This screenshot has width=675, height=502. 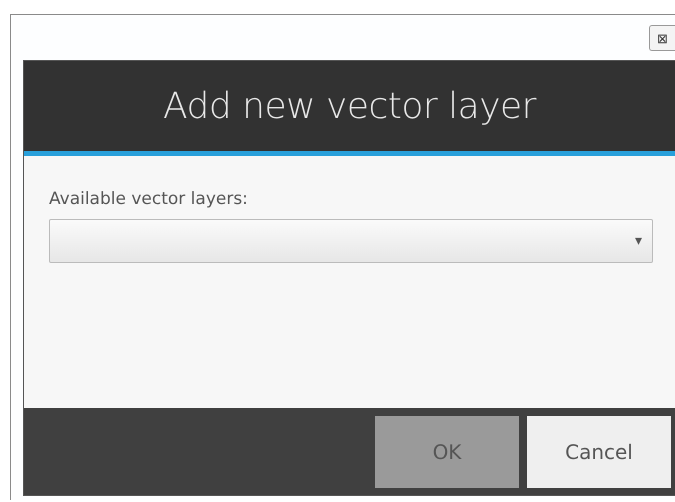 I want to click on cancel-button: Cancel, so click(x=599, y=452).